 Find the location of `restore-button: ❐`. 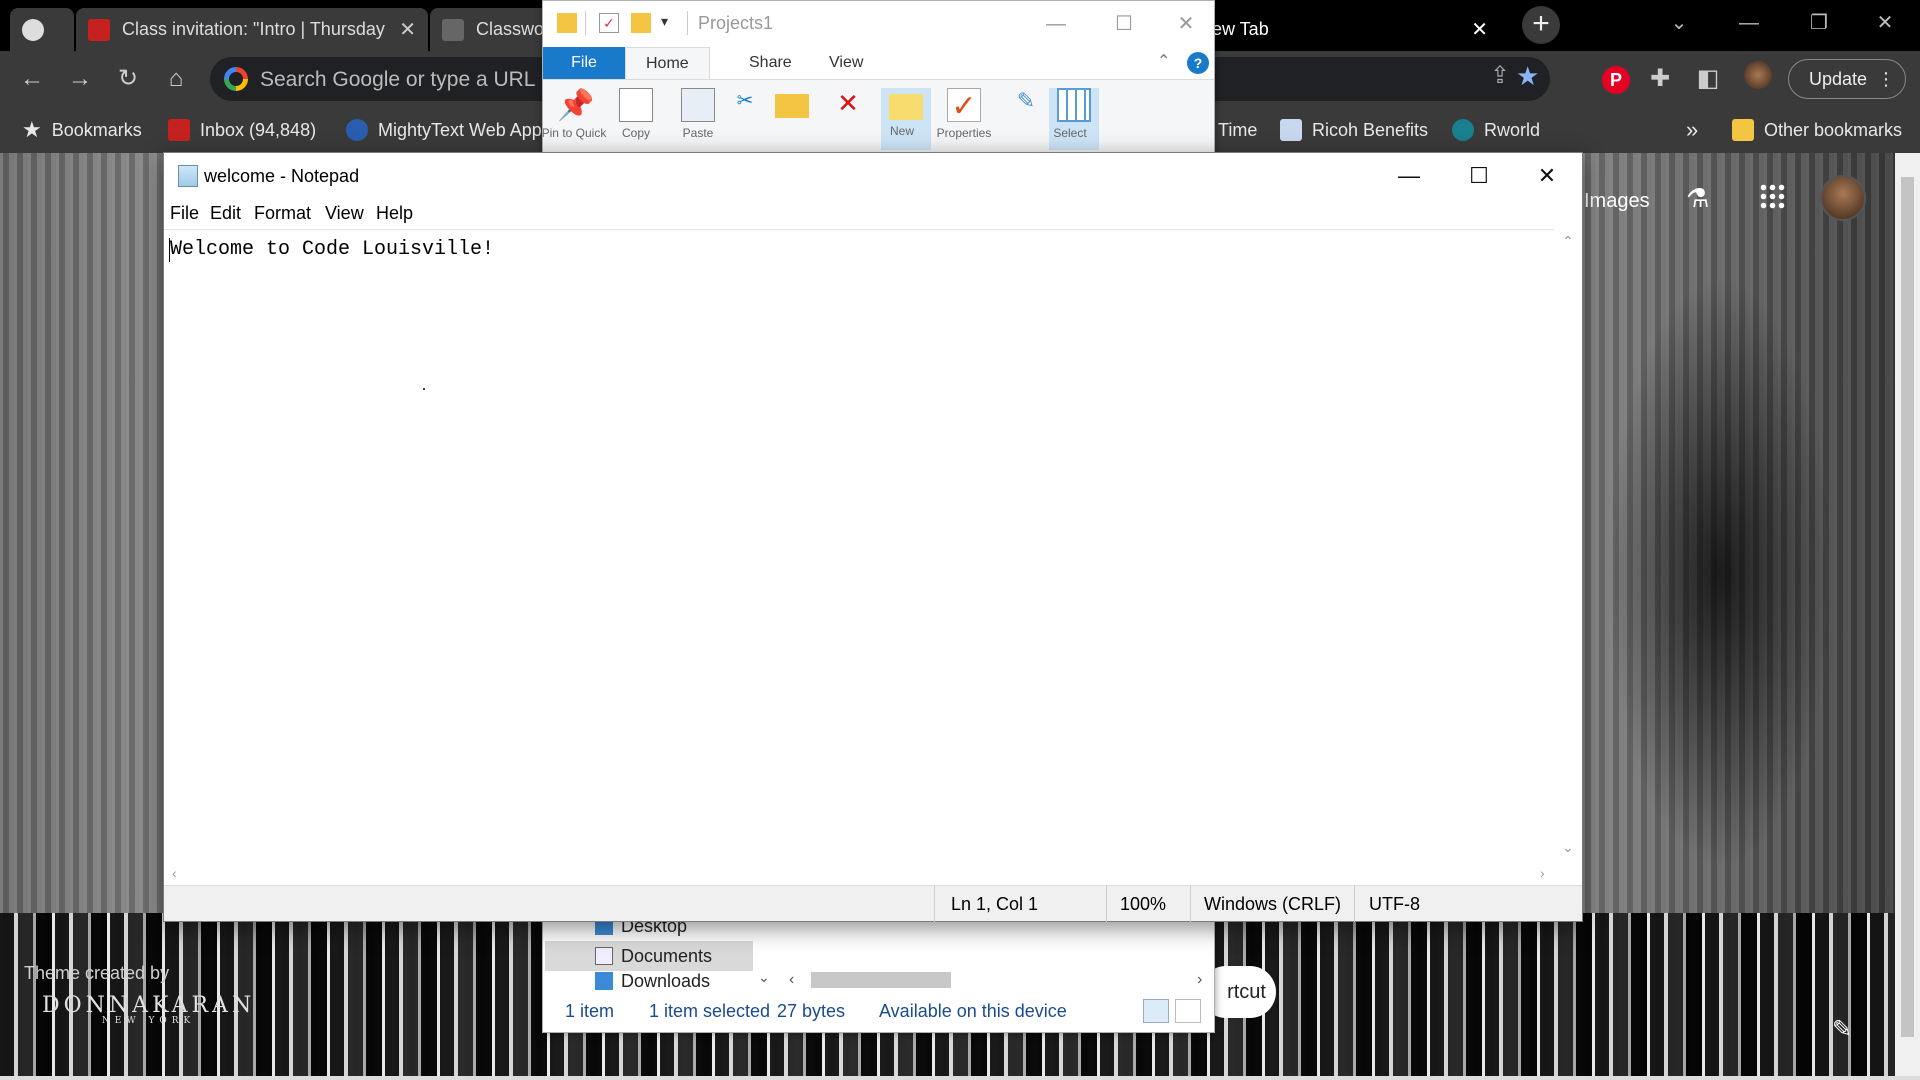

restore-button: ❐ is located at coordinates (1819, 23).